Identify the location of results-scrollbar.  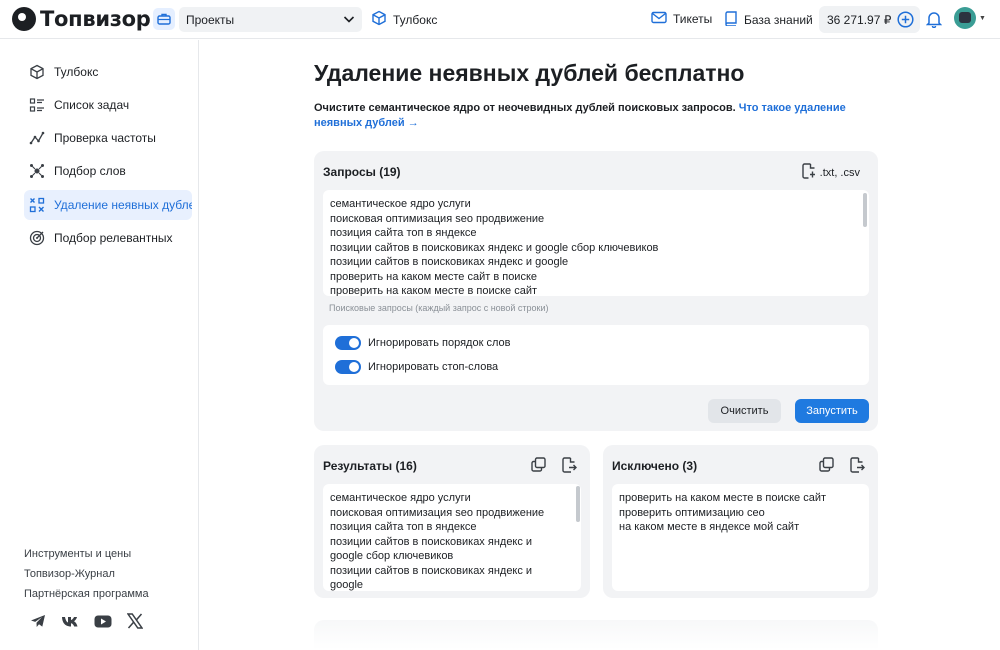
(578, 504).